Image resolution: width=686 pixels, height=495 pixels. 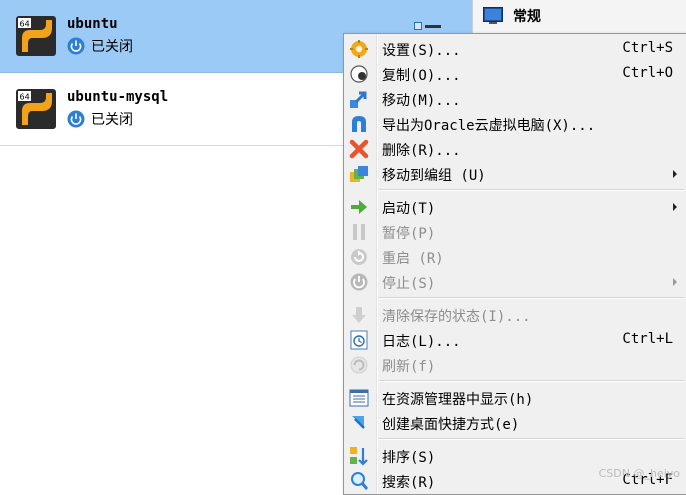 What do you see at coordinates (358, 422) in the screenshot?
I see `shortcut-arrow-icon` at bounding box center [358, 422].